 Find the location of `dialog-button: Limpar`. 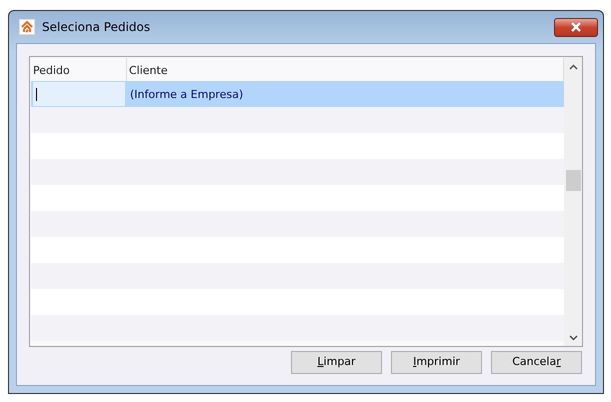

dialog-button: Limpar is located at coordinates (336, 362).